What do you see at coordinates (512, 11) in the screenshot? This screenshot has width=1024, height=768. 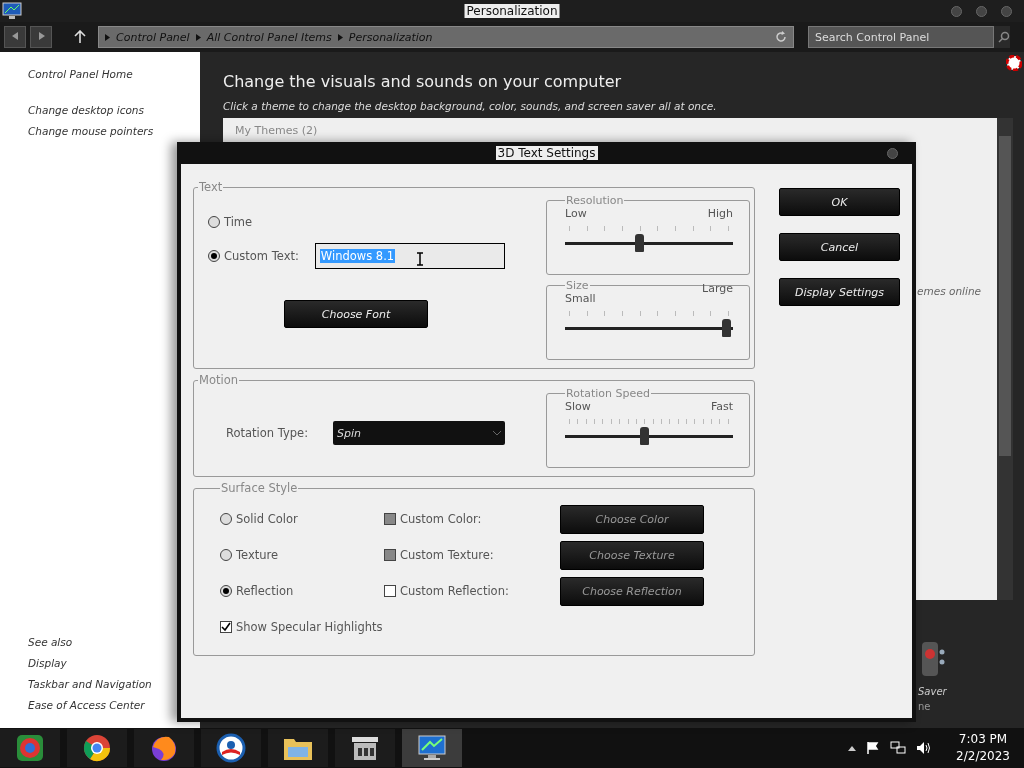 I see `window-title: Personalization` at bounding box center [512, 11].